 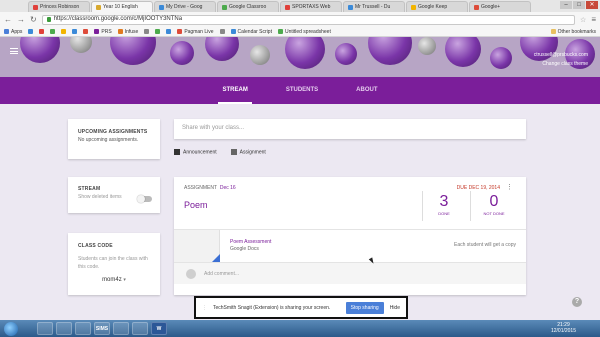 I want to click on bookmark-star-icon: ☆, so click(x=583, y=20).